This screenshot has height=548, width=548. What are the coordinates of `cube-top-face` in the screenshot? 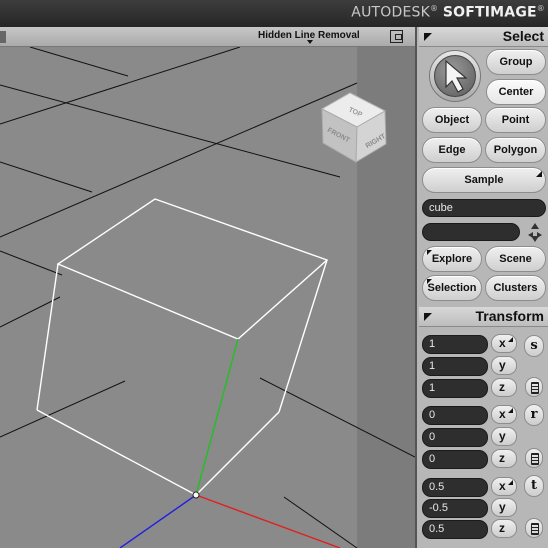 It's located at (192, 269).